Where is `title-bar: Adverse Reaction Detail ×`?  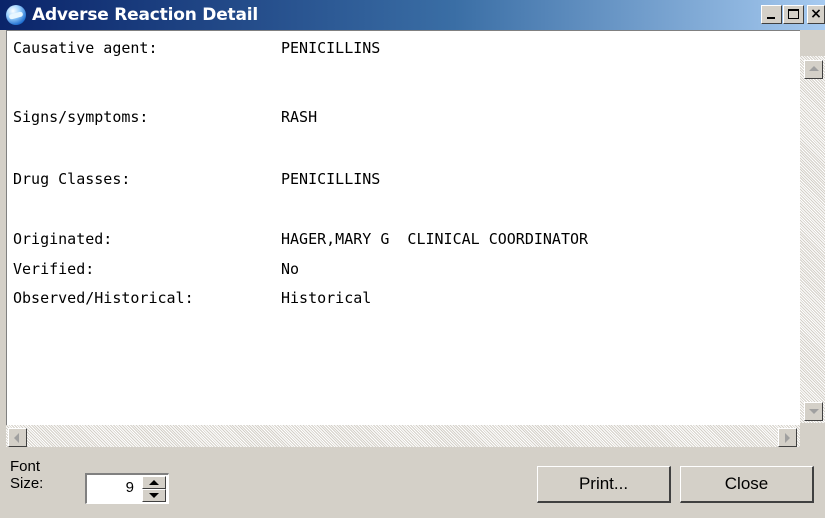 title-bar: Adverse Reaction Detail × is located at coordinates (412, 15).